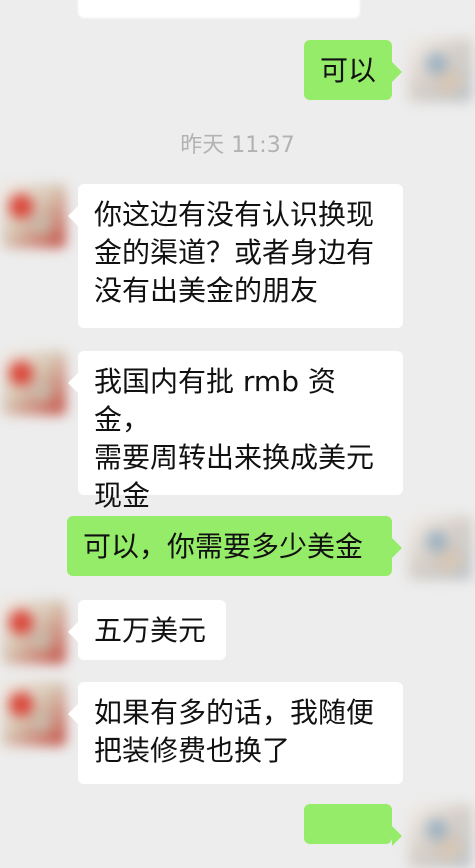 This screenshot has height=868, width=475. Describe the element at coordinates (237, 145) in the screenshot. I see `message-timestamp: 昨天 11:37` at that location.